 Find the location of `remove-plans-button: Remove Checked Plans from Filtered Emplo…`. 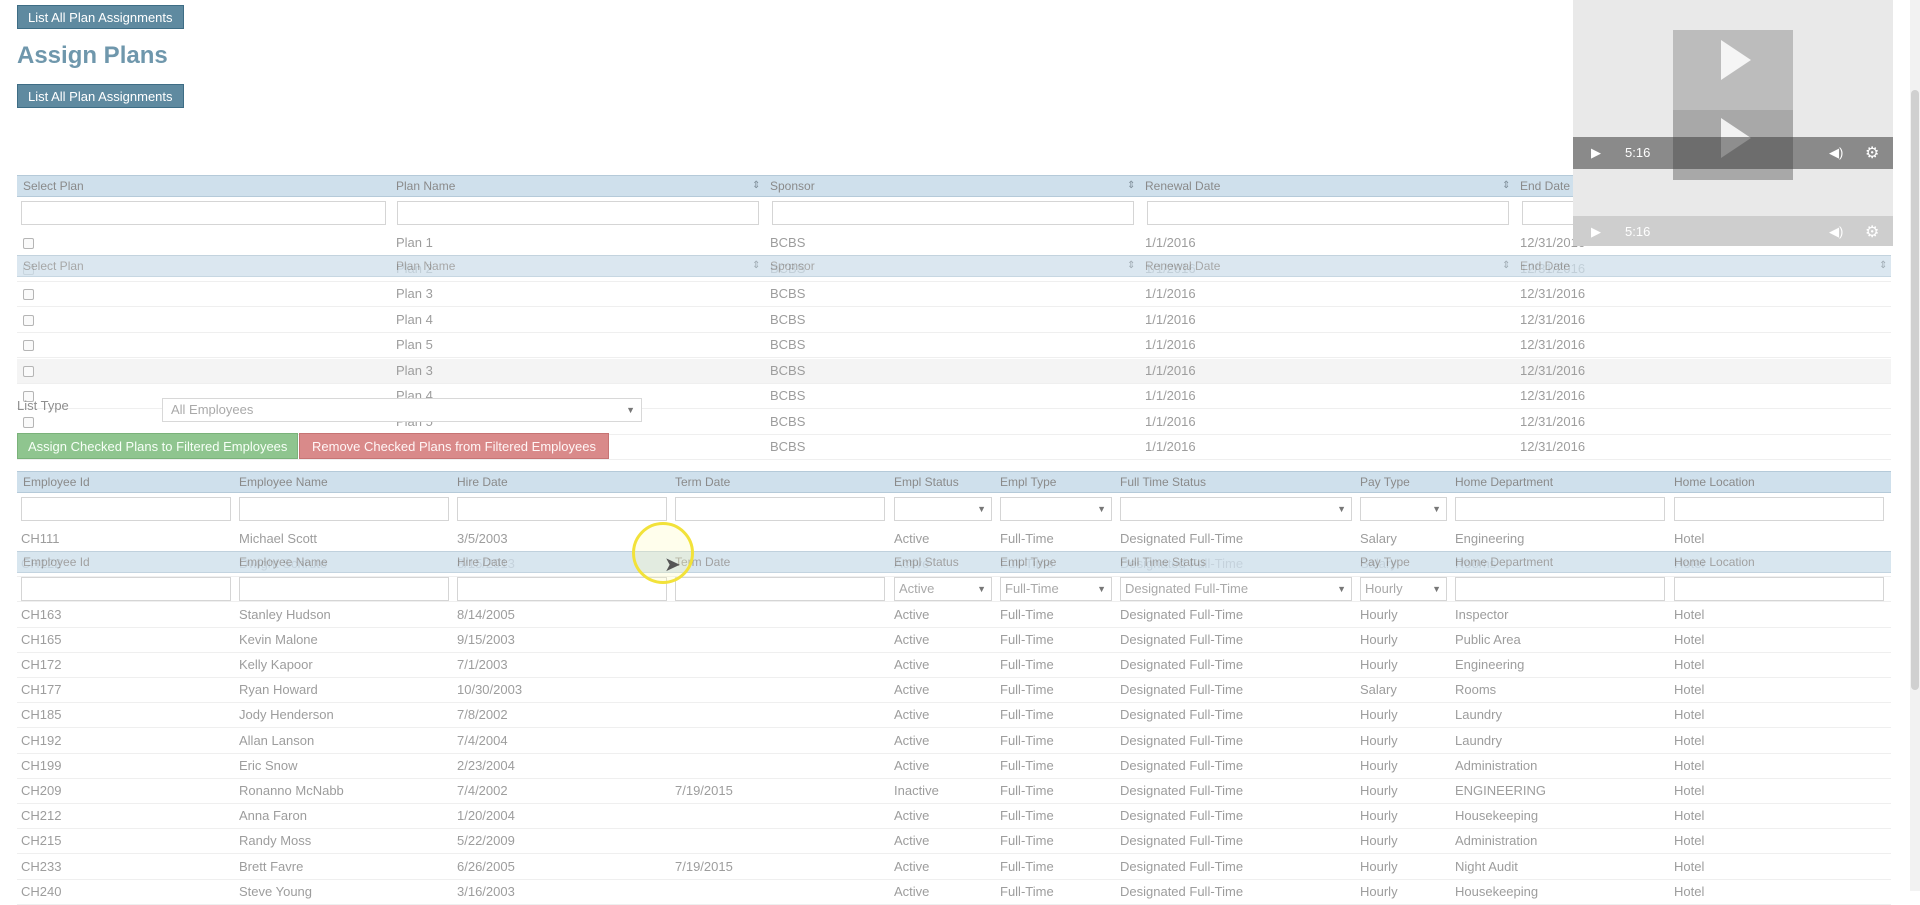

remove-plans-button: Remove Checked Plans from Filtered Emplo… is located at coordinates (454, 446).